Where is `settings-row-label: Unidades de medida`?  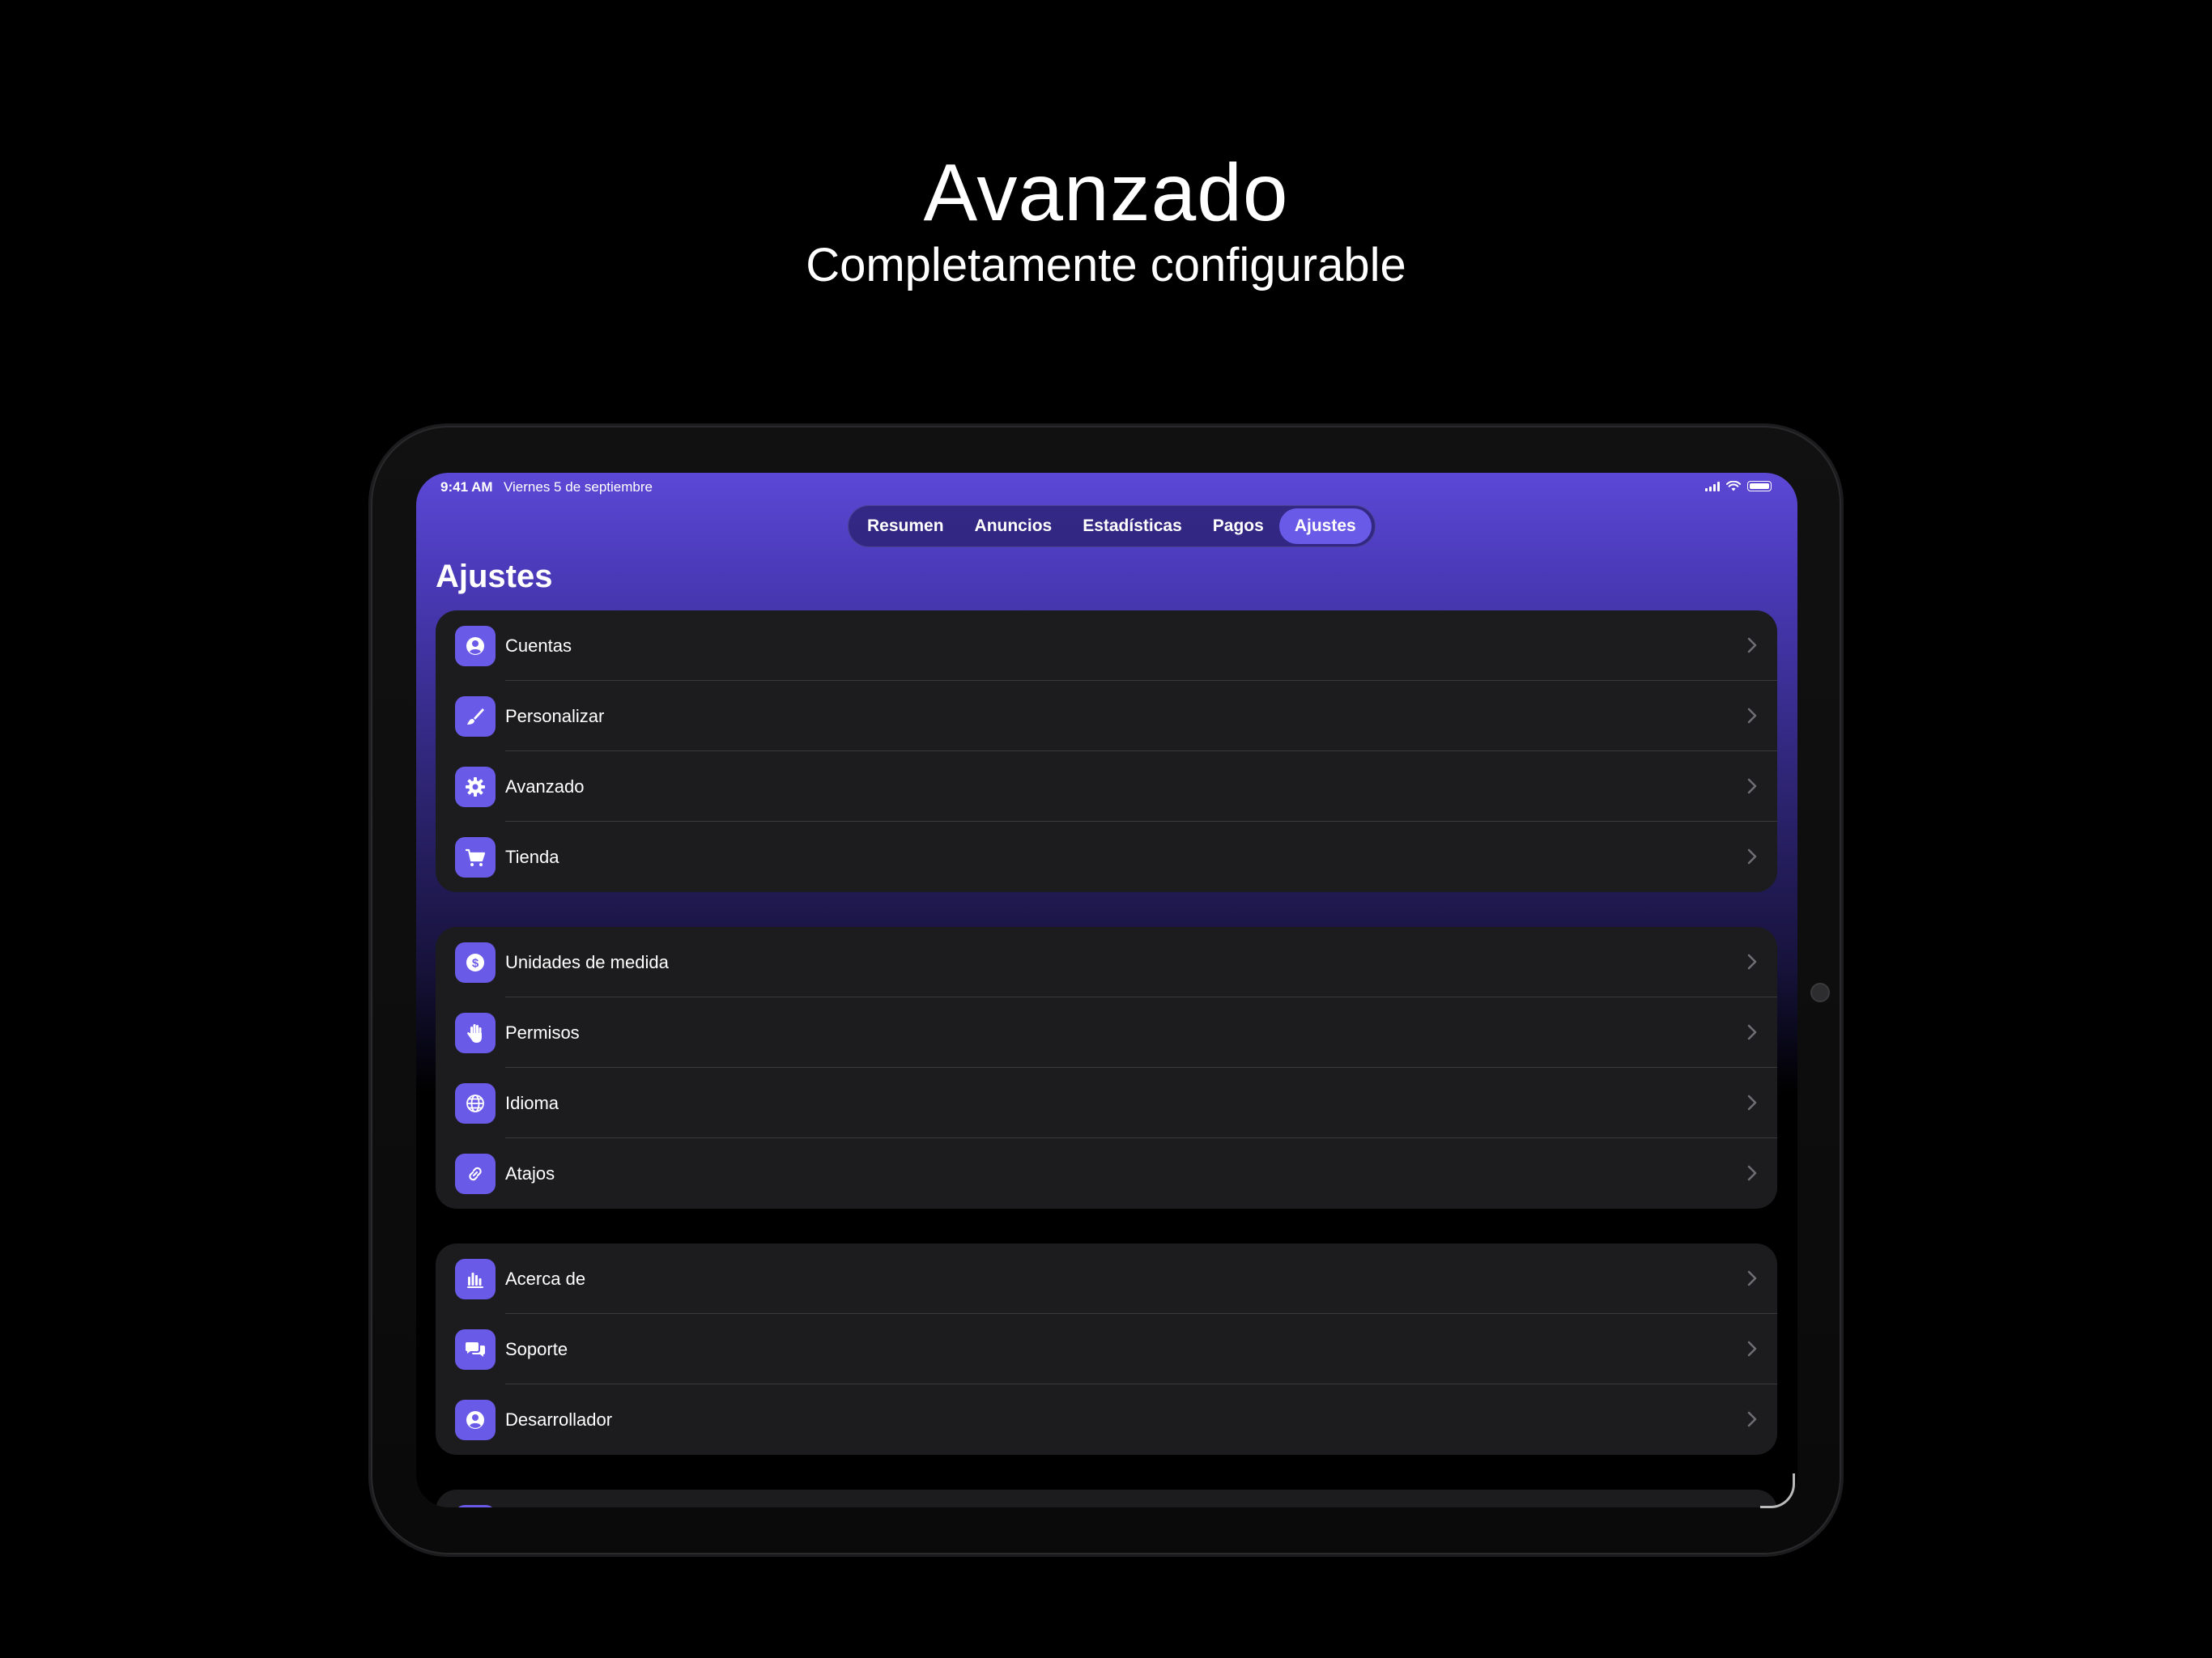 settings-row-label: Unidades de medida is located at coordinates (587, 962).